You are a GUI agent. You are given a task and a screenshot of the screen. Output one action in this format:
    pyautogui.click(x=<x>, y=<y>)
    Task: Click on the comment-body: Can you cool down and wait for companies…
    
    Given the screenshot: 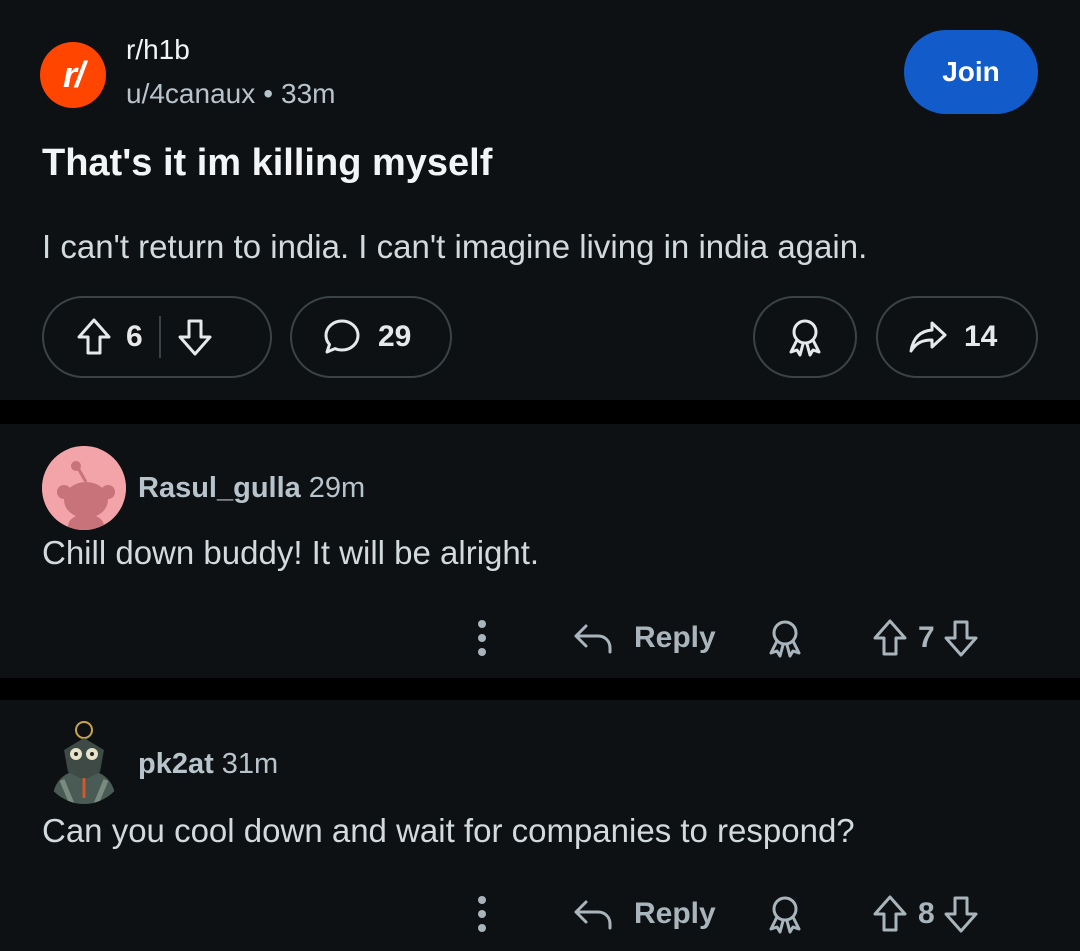 What is the action you would take?
    pyautogui.click(x=448, y=830)
    